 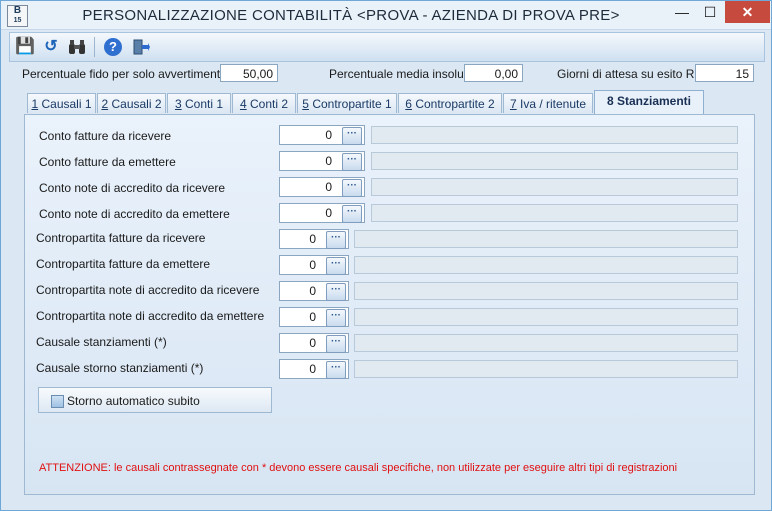 I want to click on field-label: Conto fatture da ricevere, so click(x=105, y=136).